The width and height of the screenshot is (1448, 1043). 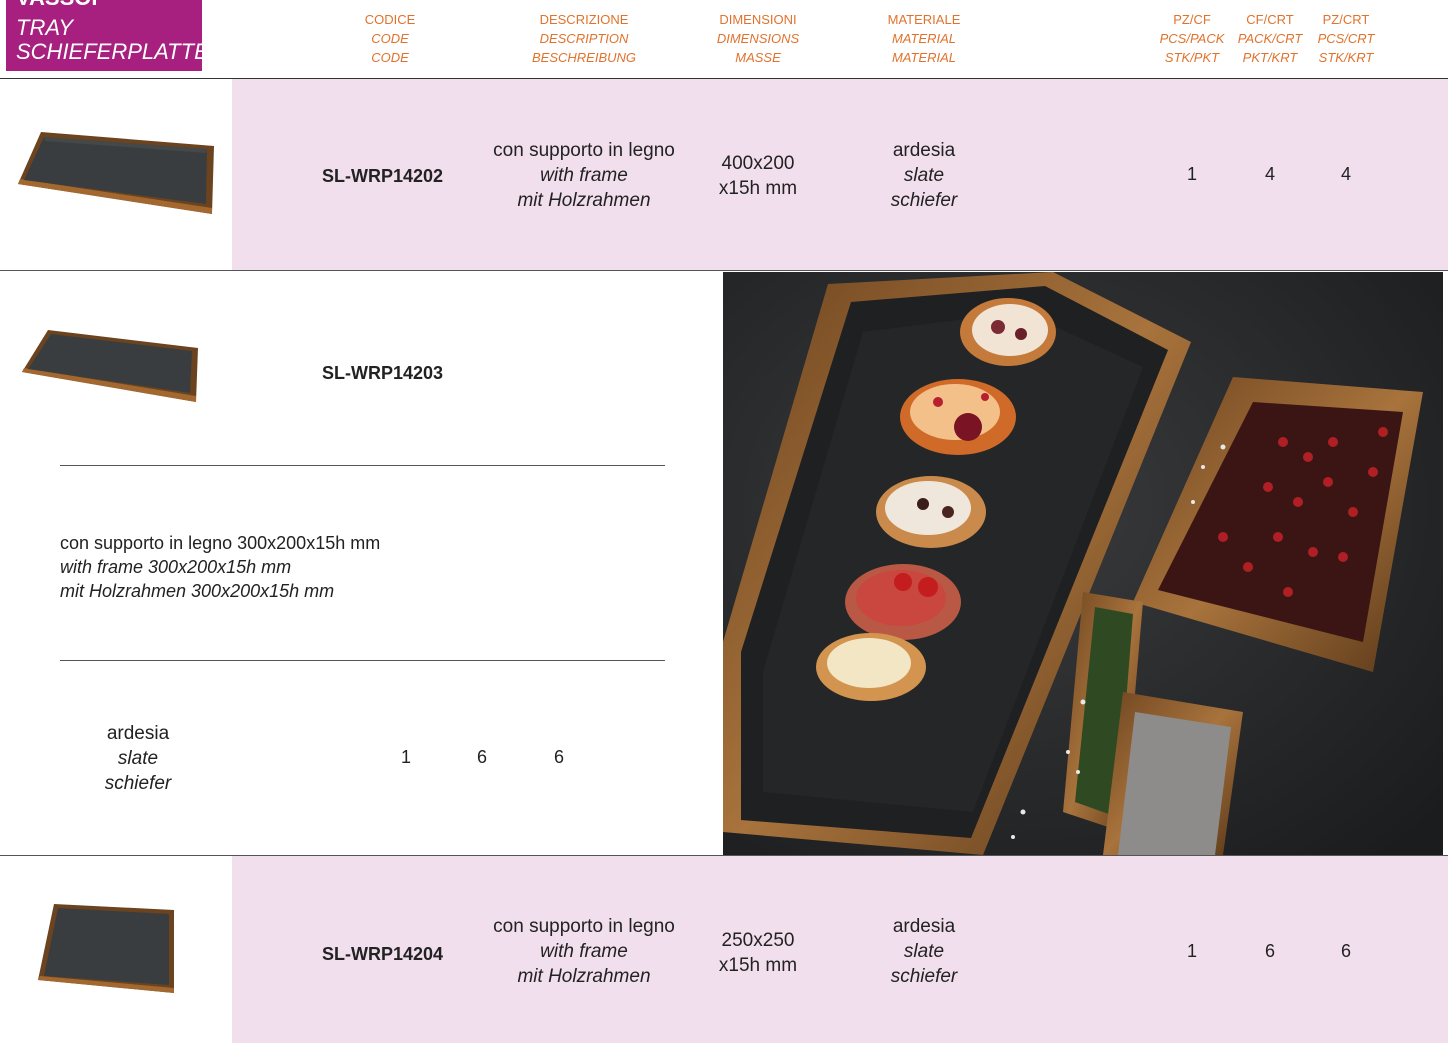 I want to click on header-dimensioni: DIMENSIONI DIMENSIONS MASSE, so click(x=758, y=38).